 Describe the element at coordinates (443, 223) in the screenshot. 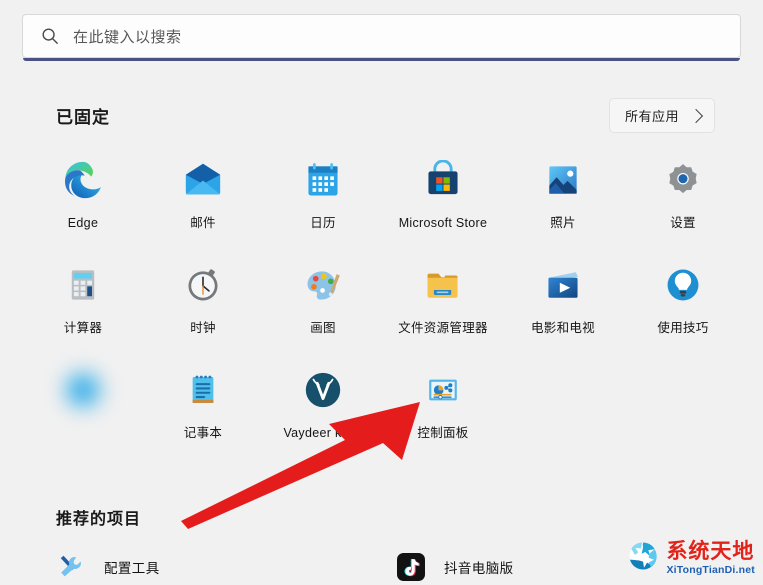

I see `app-label: Microsoft Store` at that location.